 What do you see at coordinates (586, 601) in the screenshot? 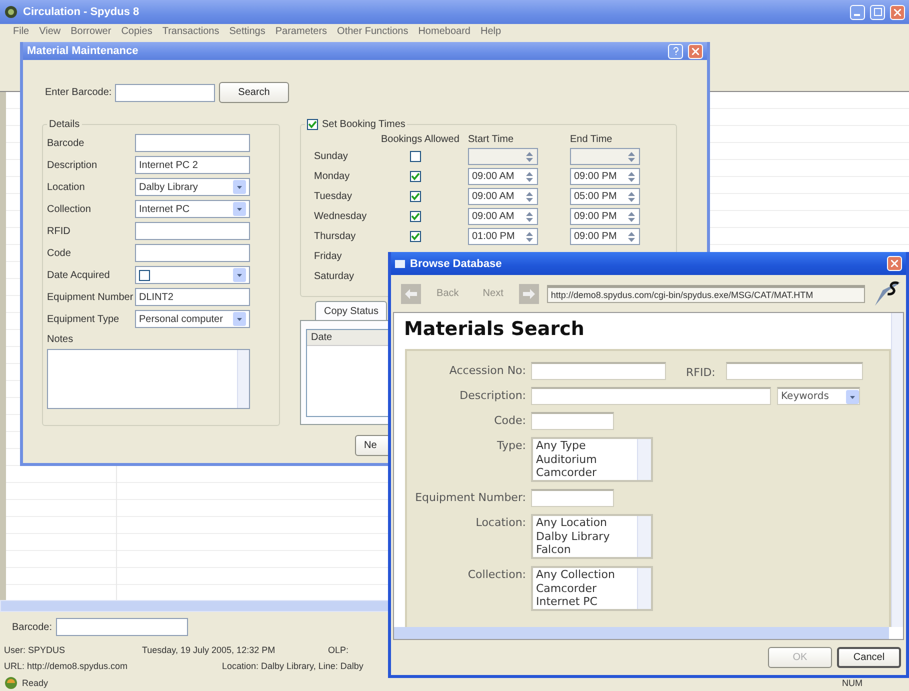
I see `list-option: Internet PC` at bounding box center [586, 601].